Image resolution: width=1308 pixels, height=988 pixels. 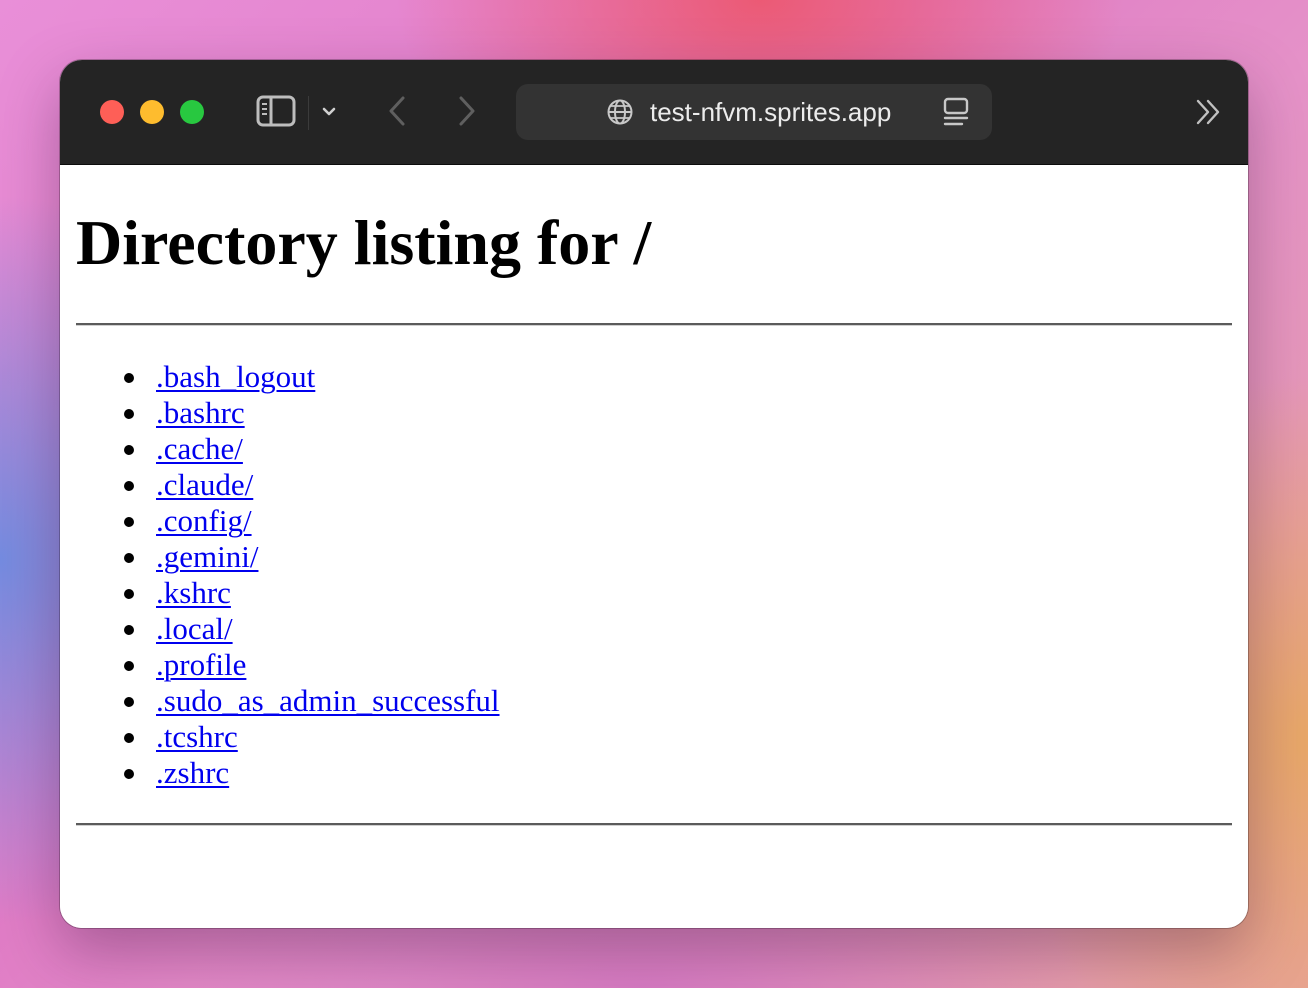 What do you see at coordinates (280, 449) in the screenshot?
I see `list-item: .cache/` at bounding box center [280, 449].